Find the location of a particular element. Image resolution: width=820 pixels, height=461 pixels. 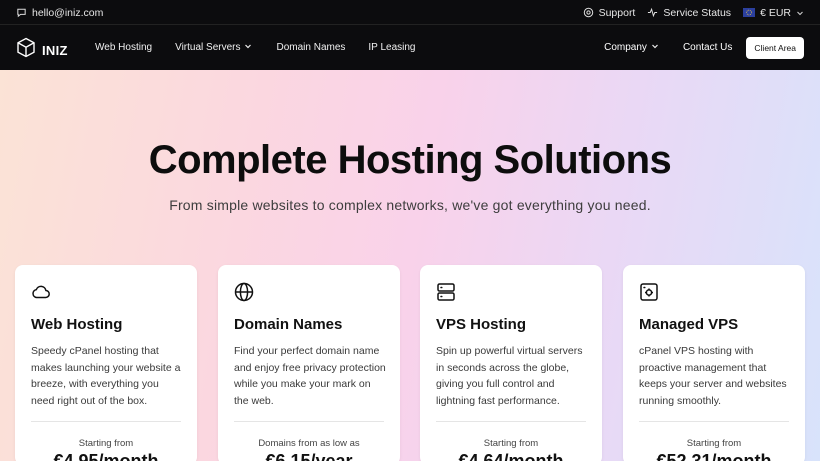

nav-right: Company Contact Us Client Area is located at coordinates (704, 47).